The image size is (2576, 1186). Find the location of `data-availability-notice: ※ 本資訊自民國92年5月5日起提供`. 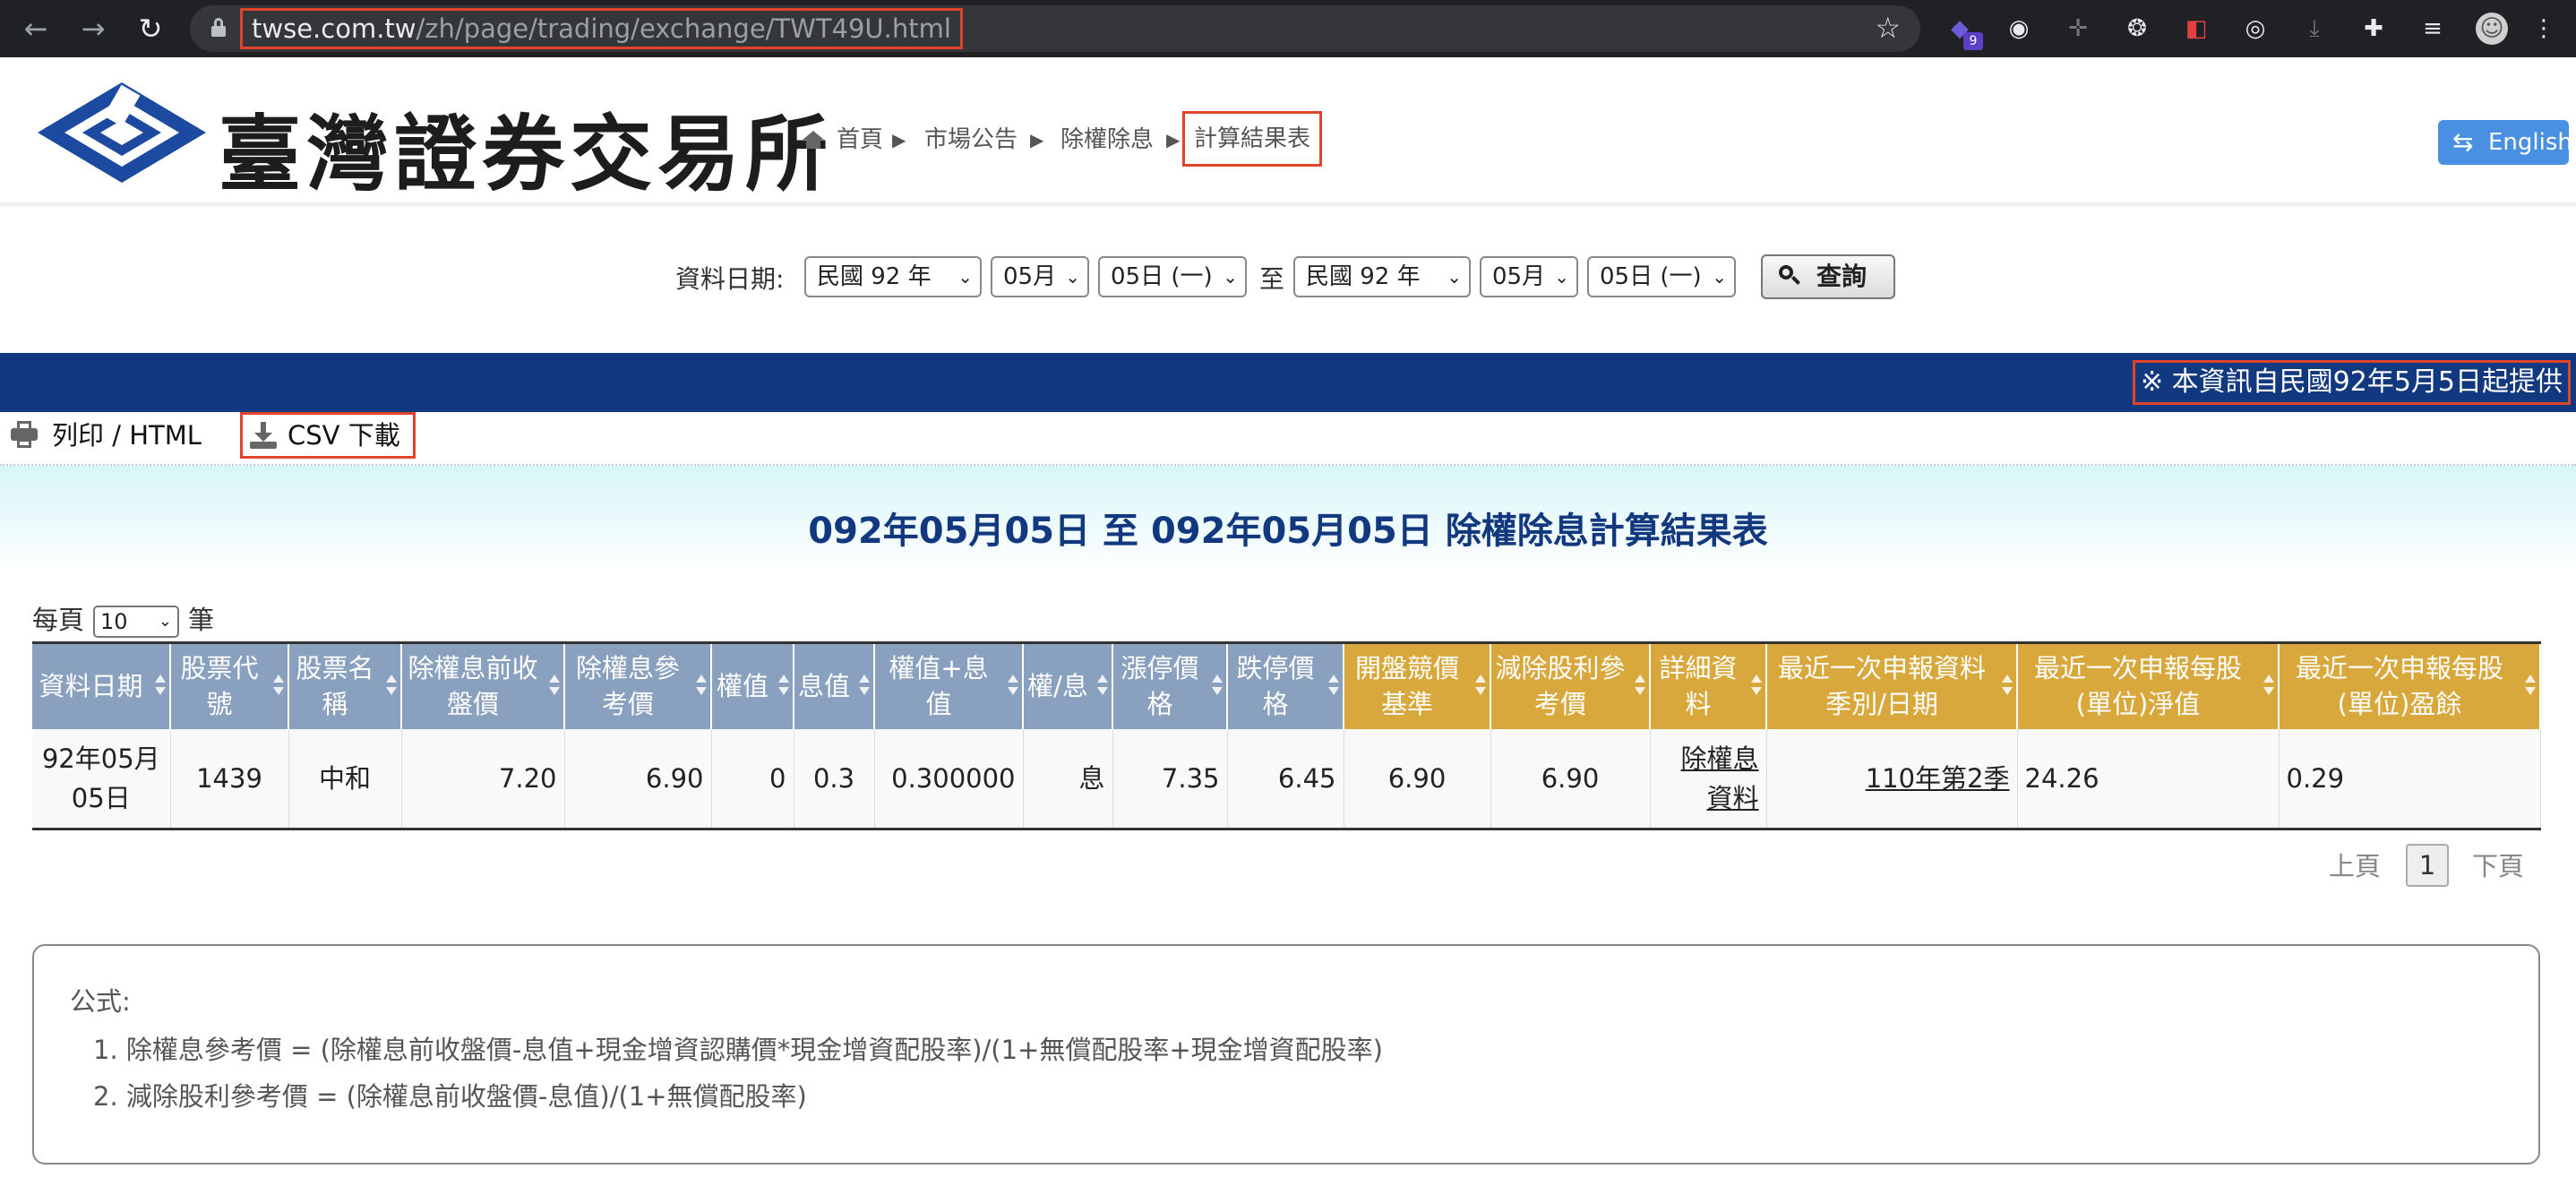

data-availability-notice: ※ 本資訊自民國92年5月5日起提供 is located at coordinates (2351, 382).